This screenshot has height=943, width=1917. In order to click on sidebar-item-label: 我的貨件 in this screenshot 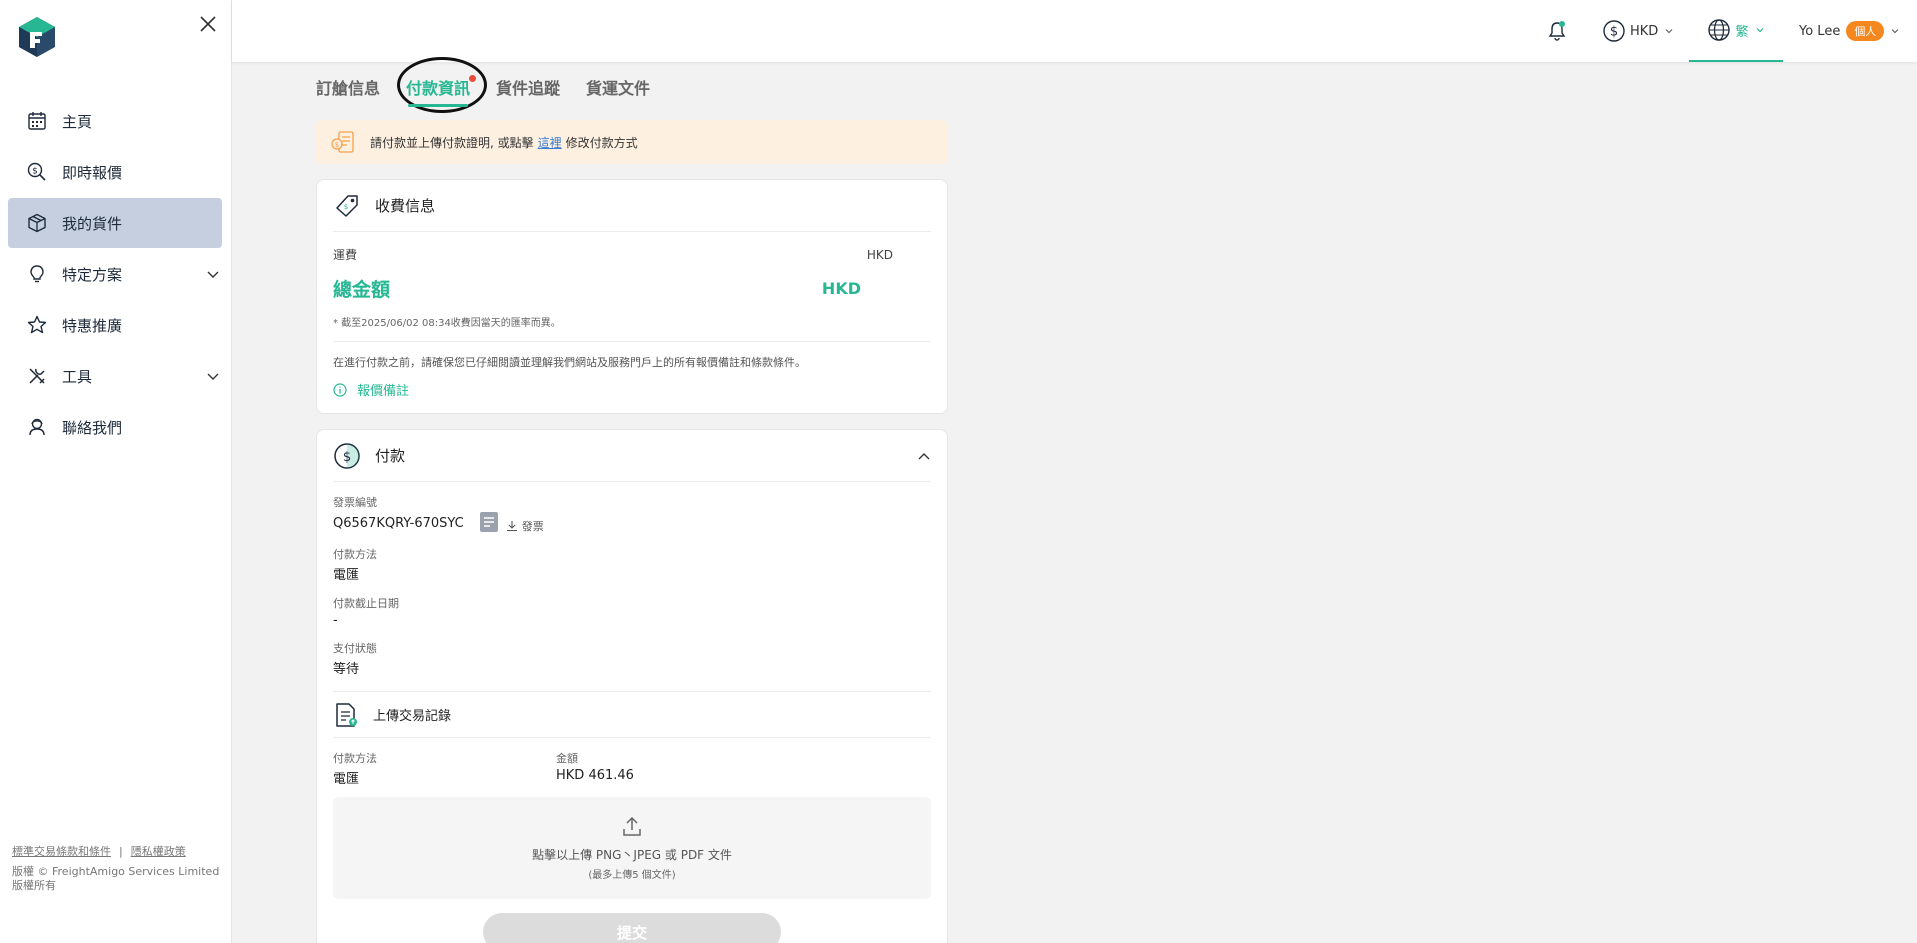, I will do `click(92, 223)`.